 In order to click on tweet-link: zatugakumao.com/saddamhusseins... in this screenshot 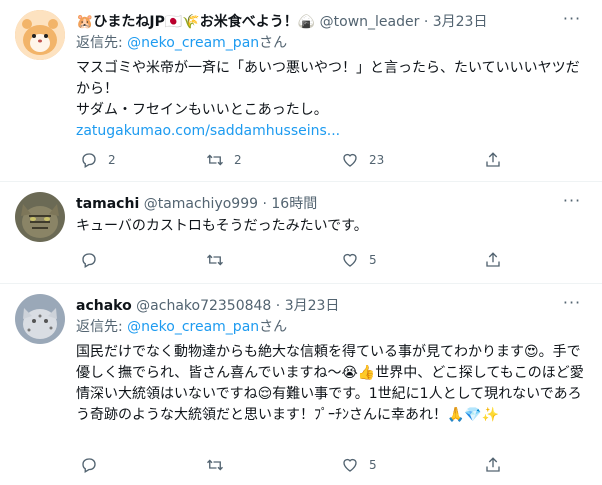, I will do `click(208, 131)`.